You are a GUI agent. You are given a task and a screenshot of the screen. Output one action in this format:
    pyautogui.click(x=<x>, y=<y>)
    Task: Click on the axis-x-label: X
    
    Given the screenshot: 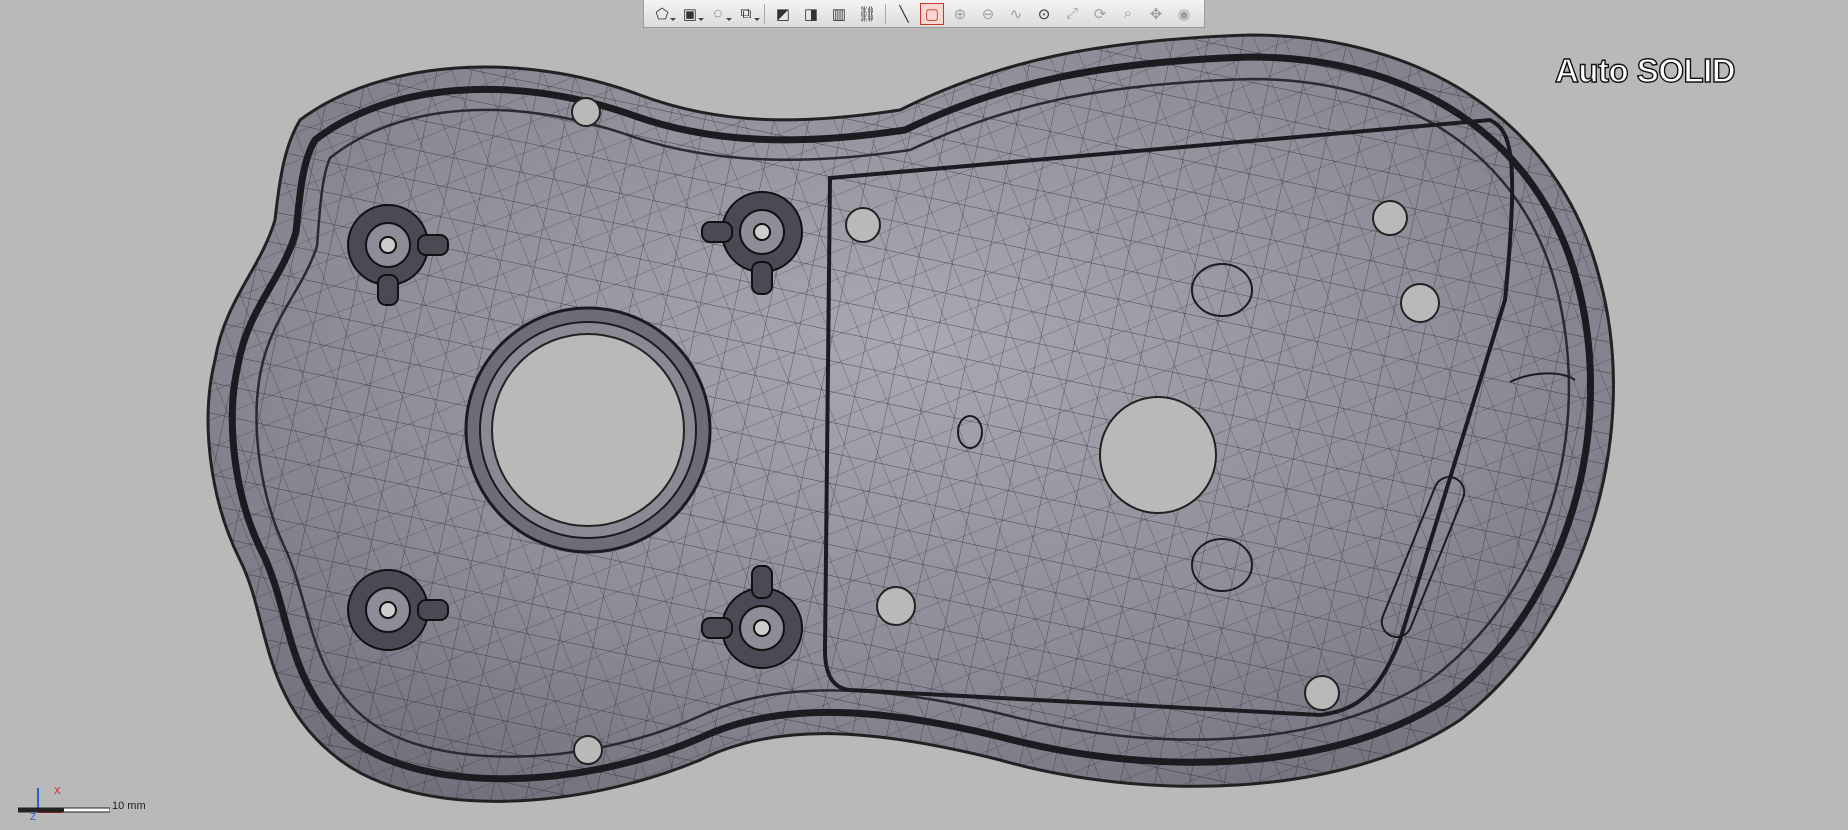 What is the action you would take?
    pyautogui.click(x=57, y=791)
    